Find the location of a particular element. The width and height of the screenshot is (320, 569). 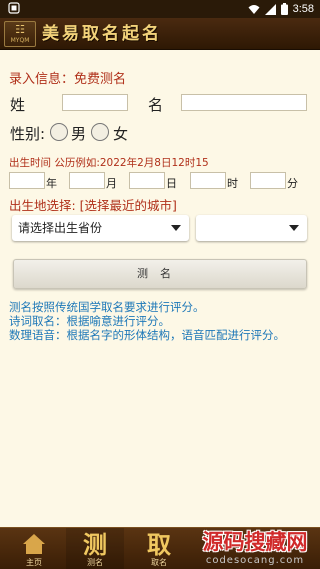

info-mode: 免费测名 is located at coordinates (100, 79).